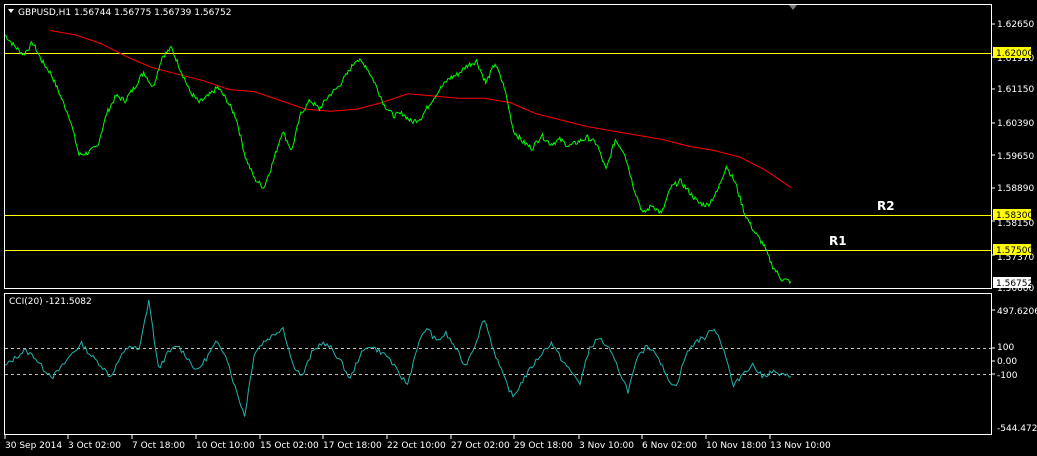  I want to click on time-tick: 22 Oct 10:00, so click(416, 446).